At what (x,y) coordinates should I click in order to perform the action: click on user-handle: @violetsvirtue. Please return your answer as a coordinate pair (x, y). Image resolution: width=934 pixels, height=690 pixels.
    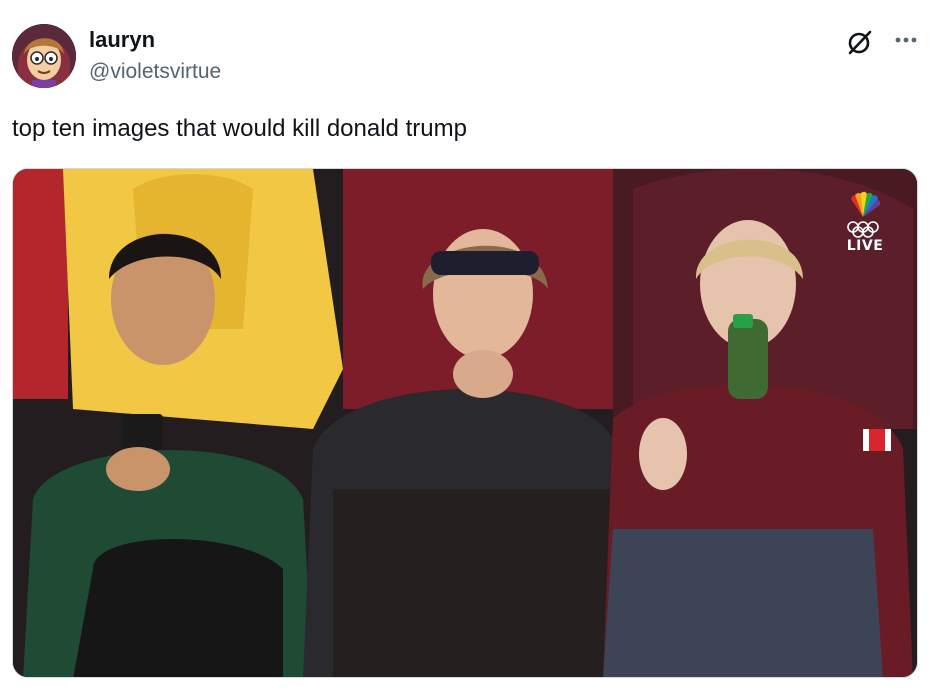
    Looking at the image, I should click on (155, 72).